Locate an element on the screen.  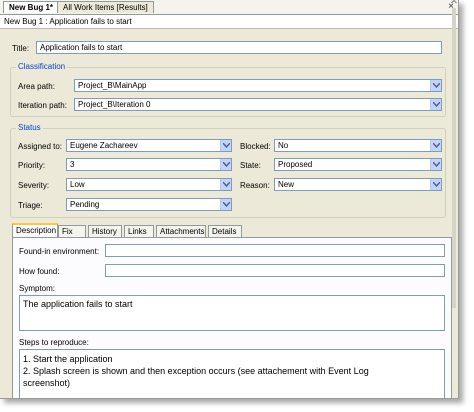
iteration-path-label: Iteration path: is located at coordinates (42, 105).